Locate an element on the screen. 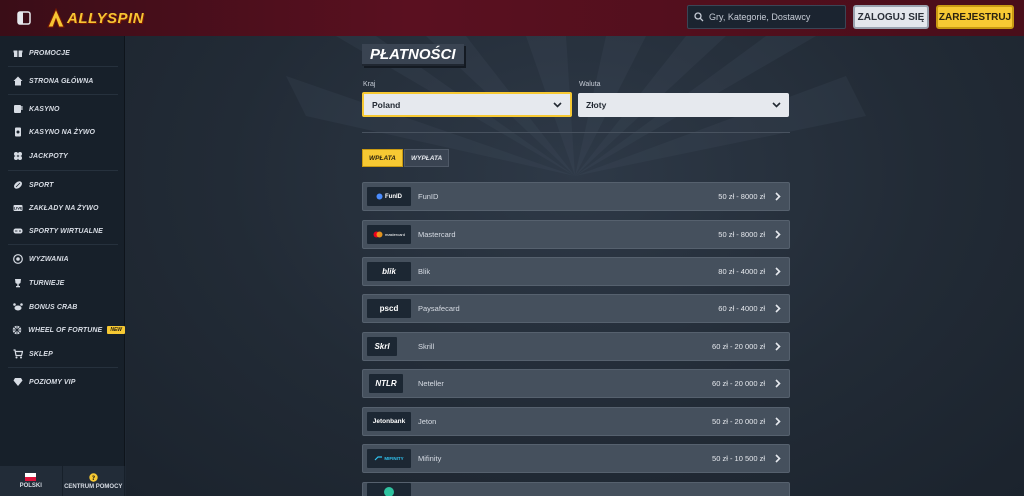 This screenshot has height=496, width=1024. search-box is located at coordinates (766, 17).